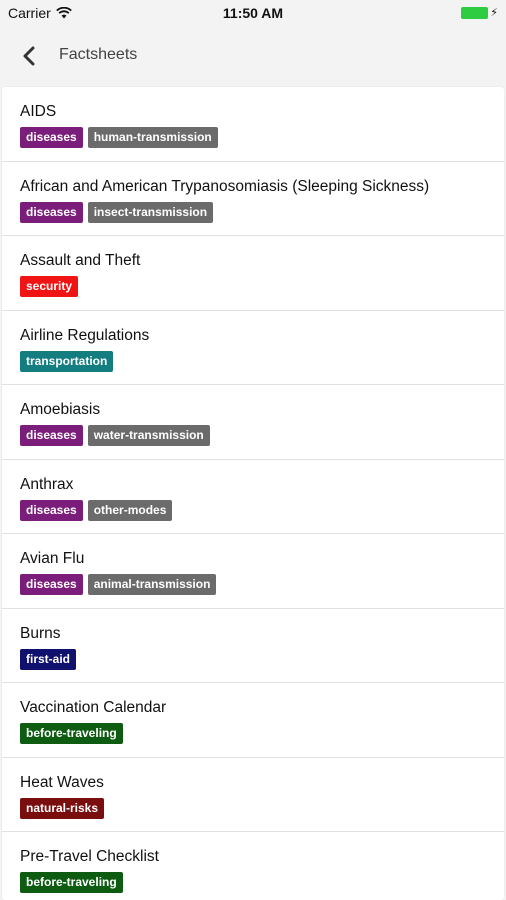  What do you see at coordinates (475, 13) in the screenshot?
I see `battery-icon` at bounding box center [475, 13].